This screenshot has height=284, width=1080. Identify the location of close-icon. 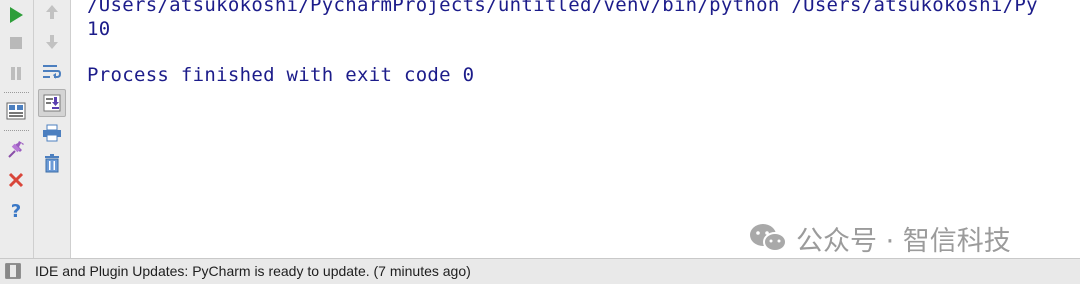
(16, 180).